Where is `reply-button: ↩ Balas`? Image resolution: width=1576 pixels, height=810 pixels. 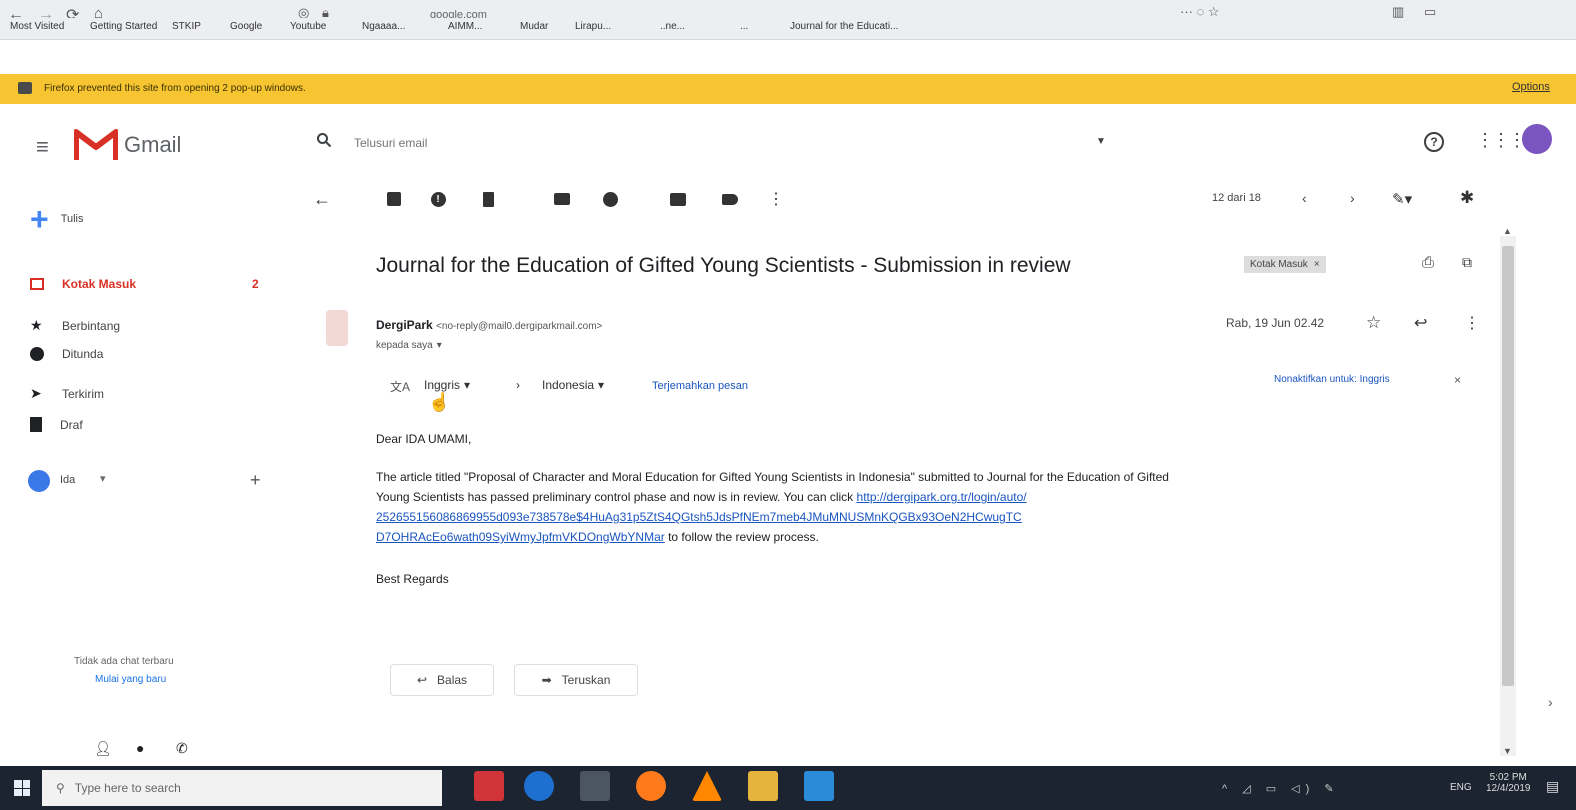 reply-button: ↩ Balas is located at coordinates (442, 680).